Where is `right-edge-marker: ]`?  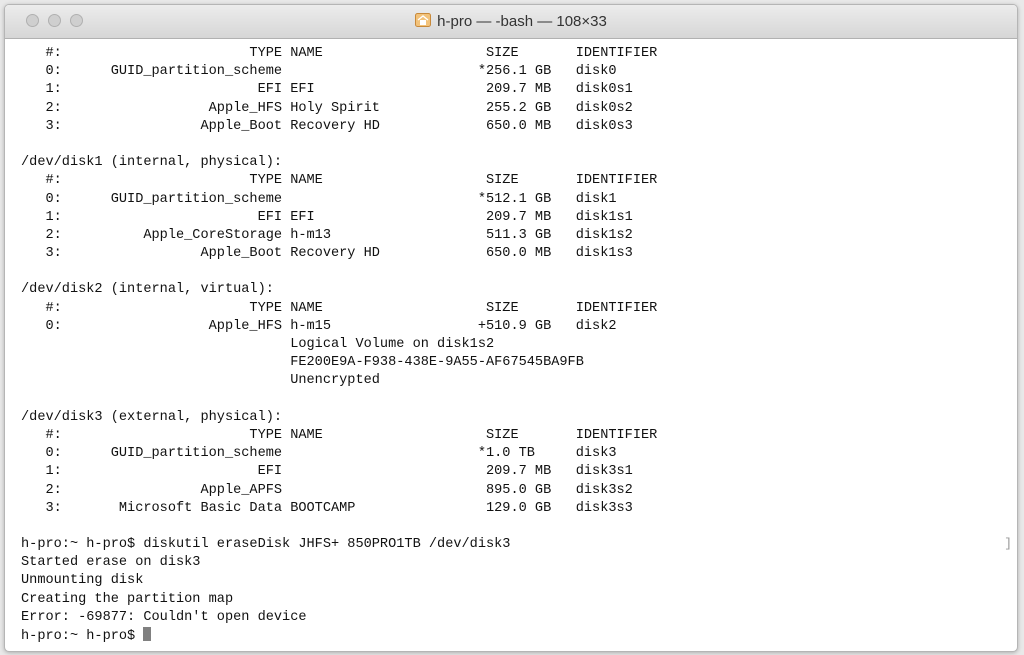 right-edge-marker: ] is located at coordinates (1008, 543).